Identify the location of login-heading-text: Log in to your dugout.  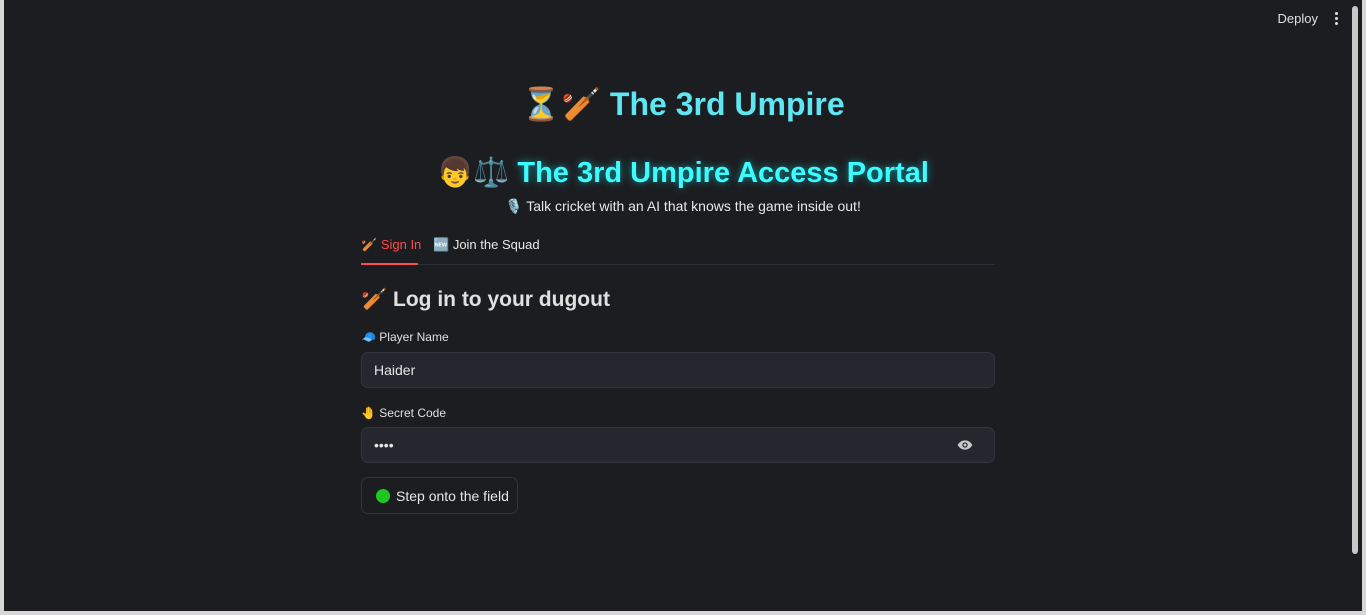
(501, 299).